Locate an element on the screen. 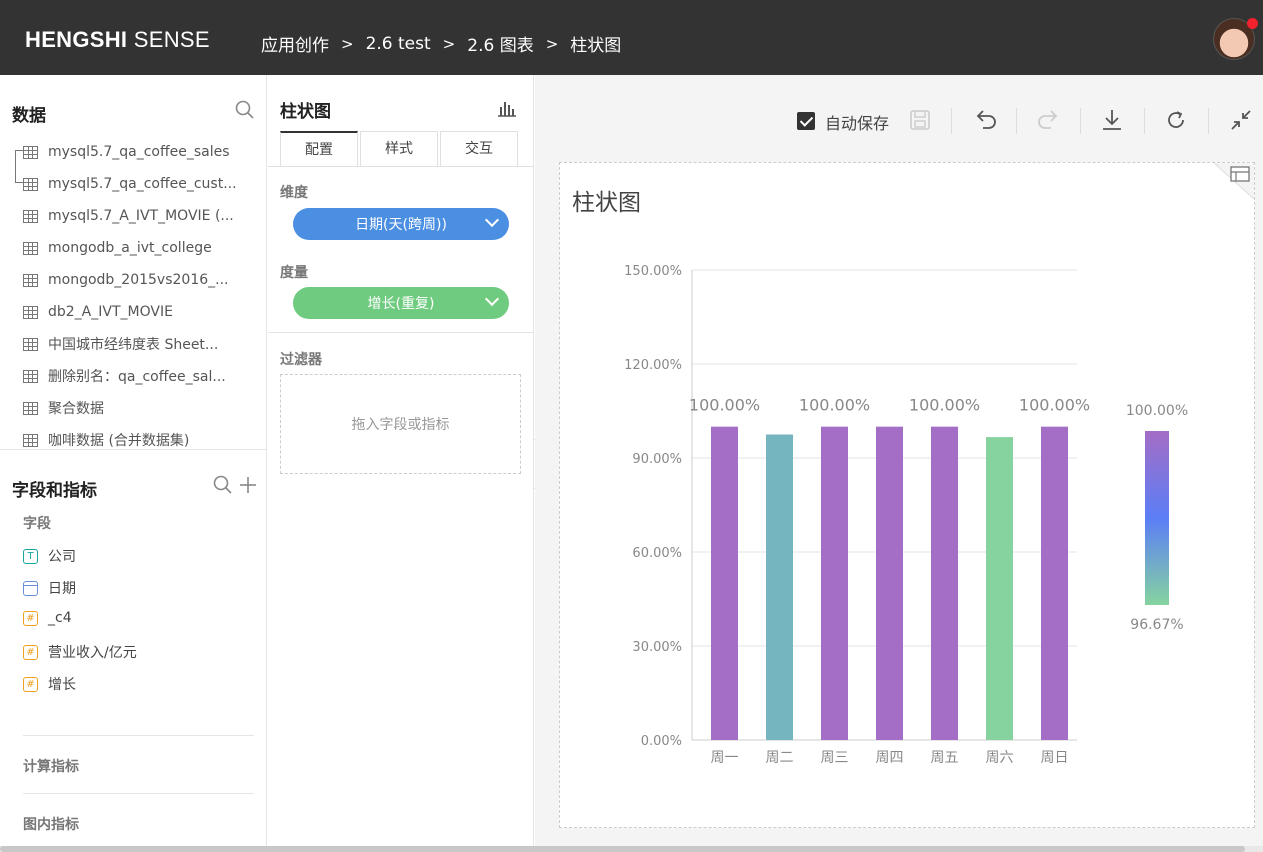 The height and width of the screenshot is (852, 1263). download-icon is located at coordinates (1112, 120).